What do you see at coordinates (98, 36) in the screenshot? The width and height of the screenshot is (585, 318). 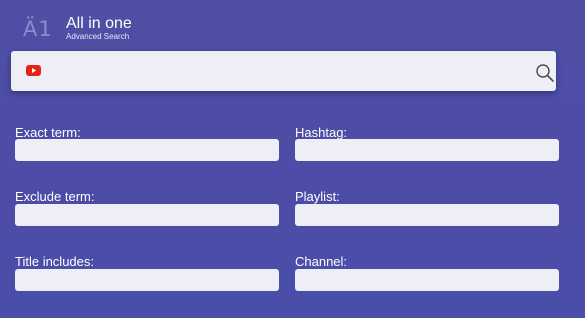 I see `app-subtitle: Advanced Search` at bounding box center [98, 36].